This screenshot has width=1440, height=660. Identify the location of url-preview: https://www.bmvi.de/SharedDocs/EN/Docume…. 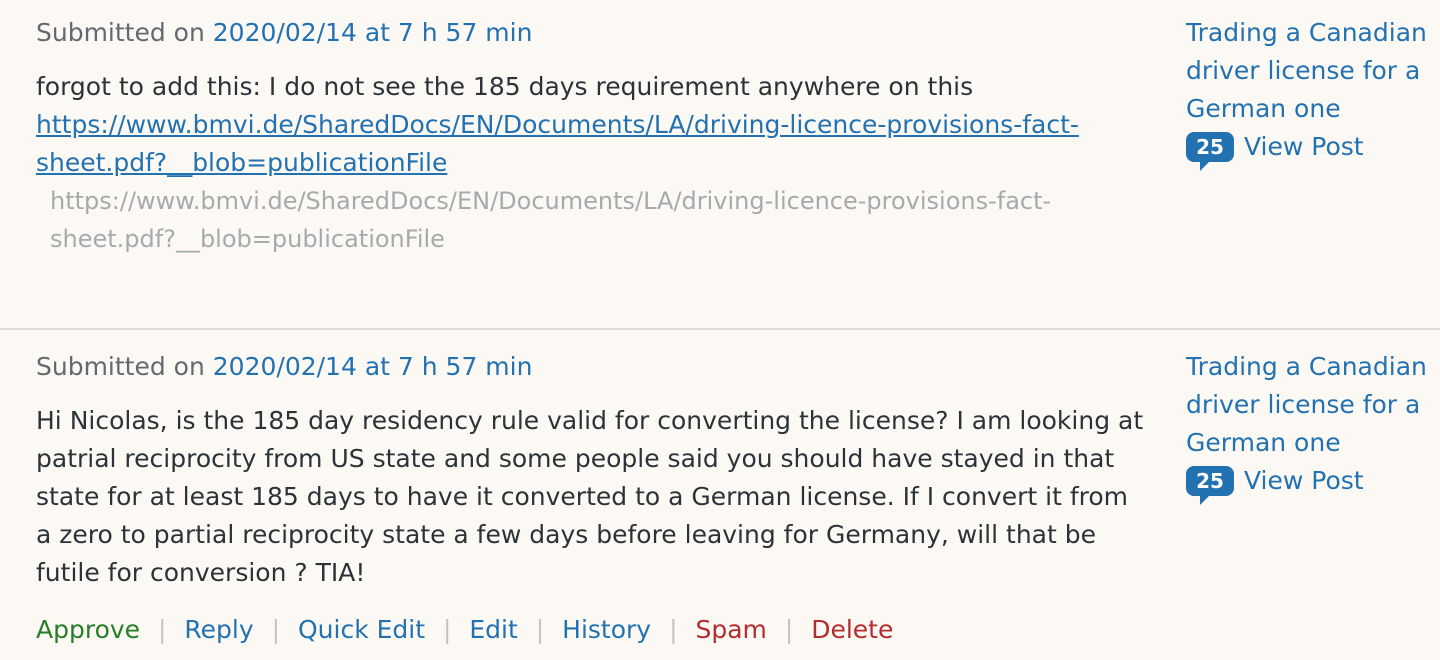
(551, 220).